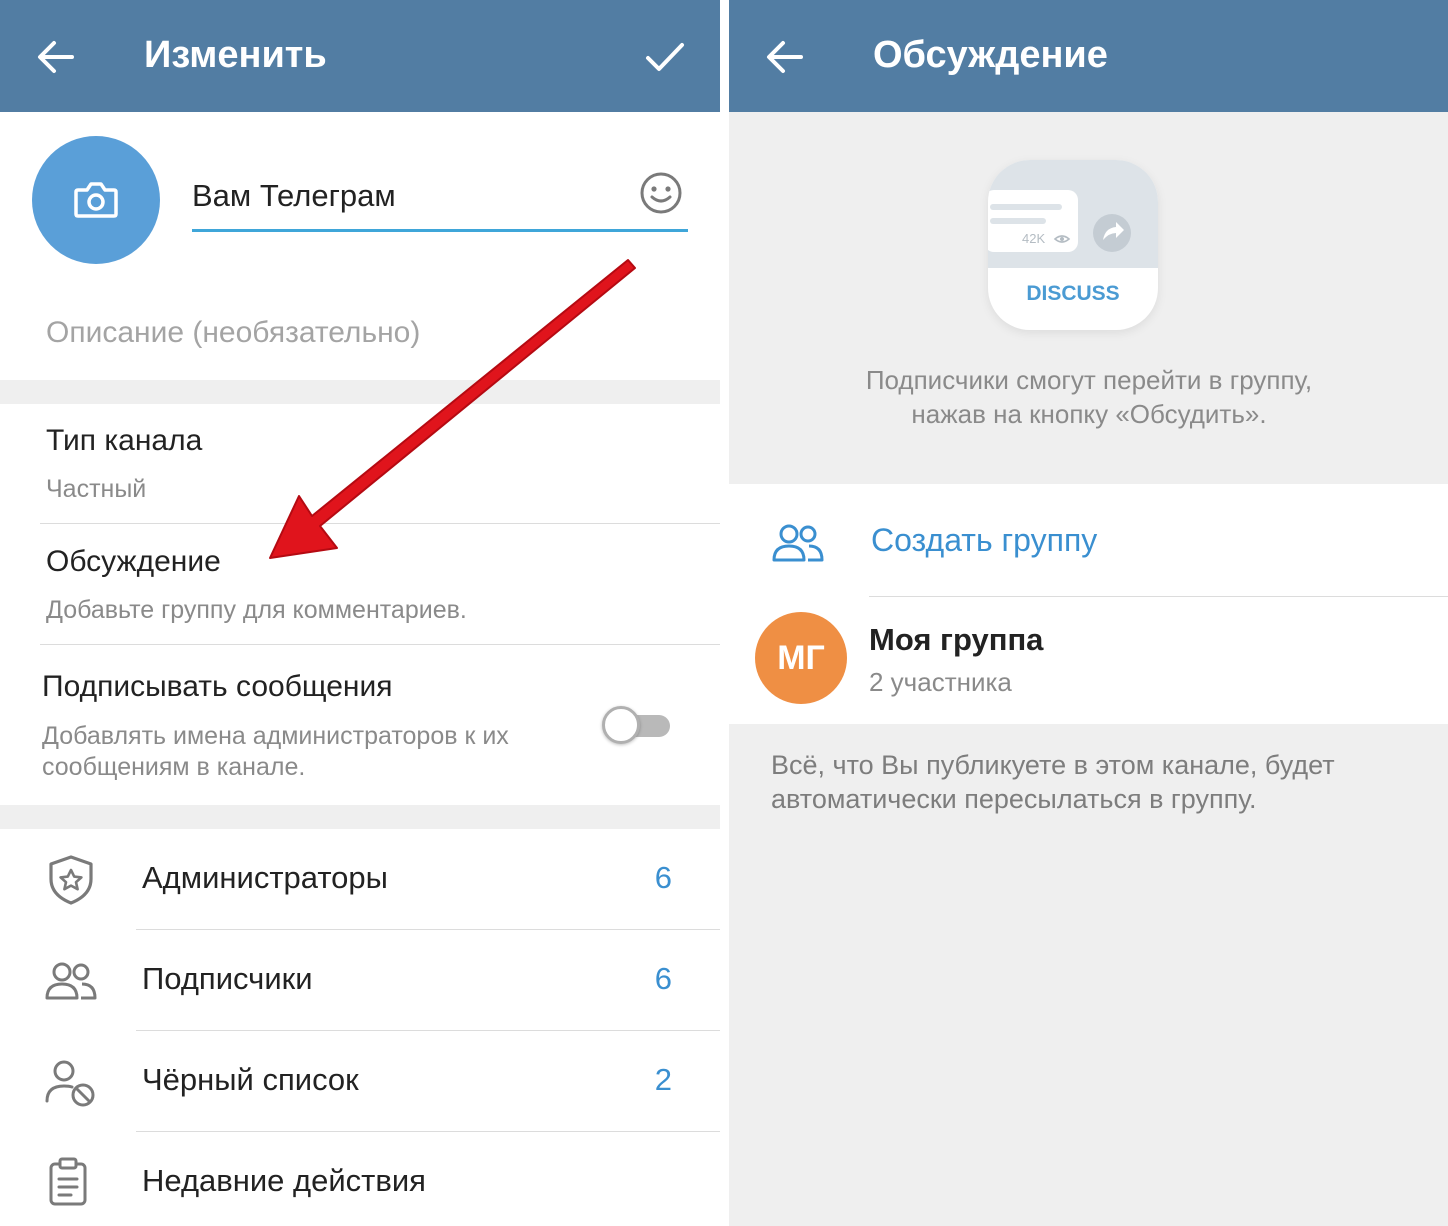 This screenshot has height=1226, width=1448. What do you see at coordinates (250, 1079) in the screenshot?
I see `menu-label-blacklist: Чёрный список` at bounding box center [250, 1079].